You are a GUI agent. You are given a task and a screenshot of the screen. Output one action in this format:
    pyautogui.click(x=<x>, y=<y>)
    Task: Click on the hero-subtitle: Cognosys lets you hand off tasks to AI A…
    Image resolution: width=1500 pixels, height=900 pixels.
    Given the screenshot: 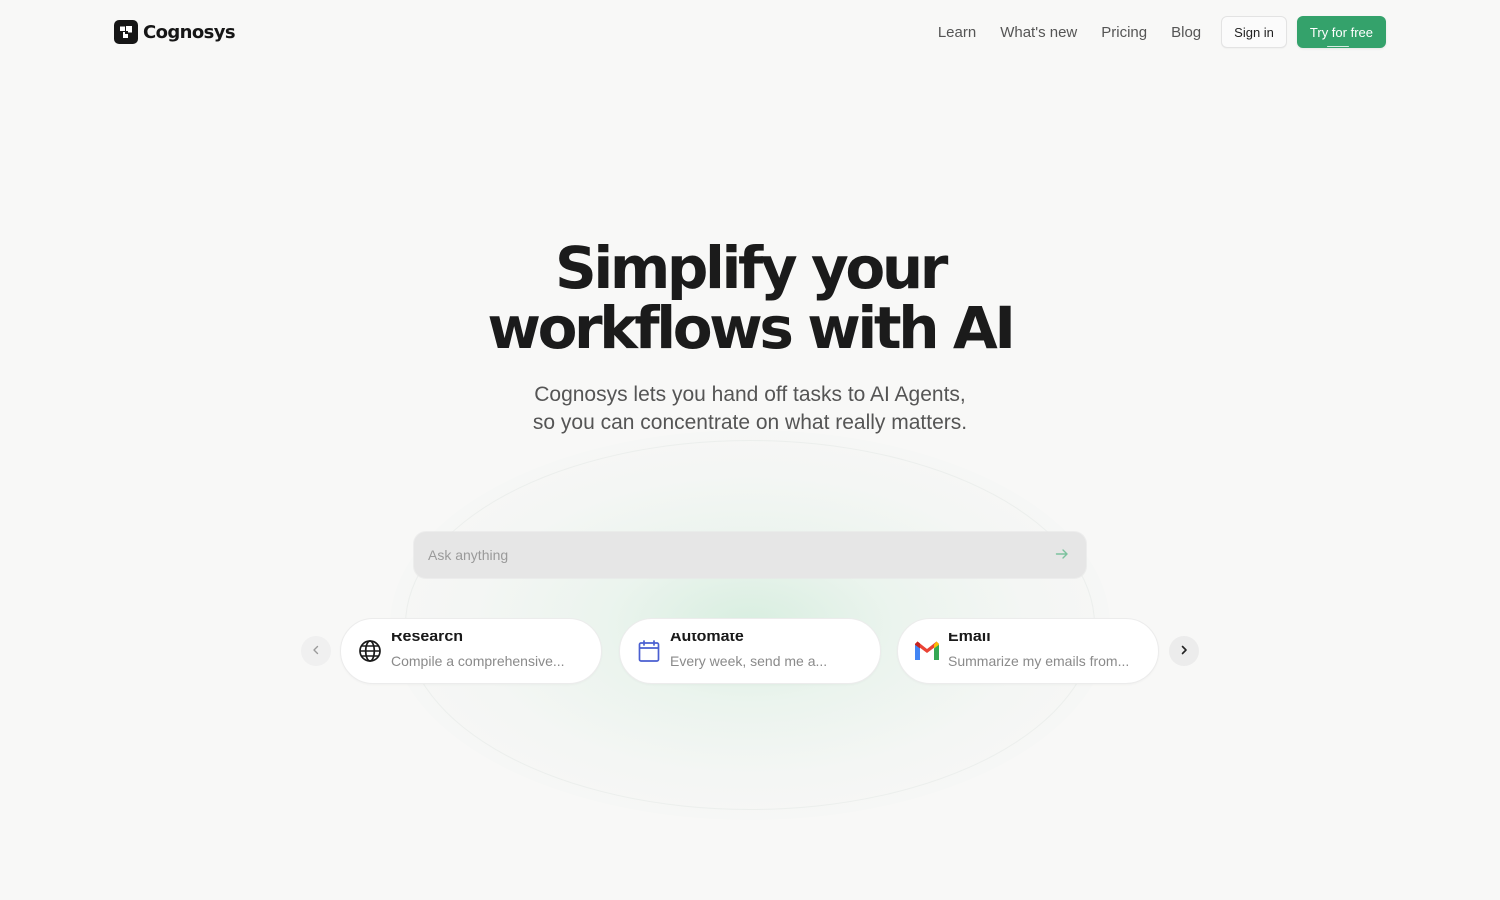 What is the action you would take?
    pyautogui.click(x=750, y=409)
    